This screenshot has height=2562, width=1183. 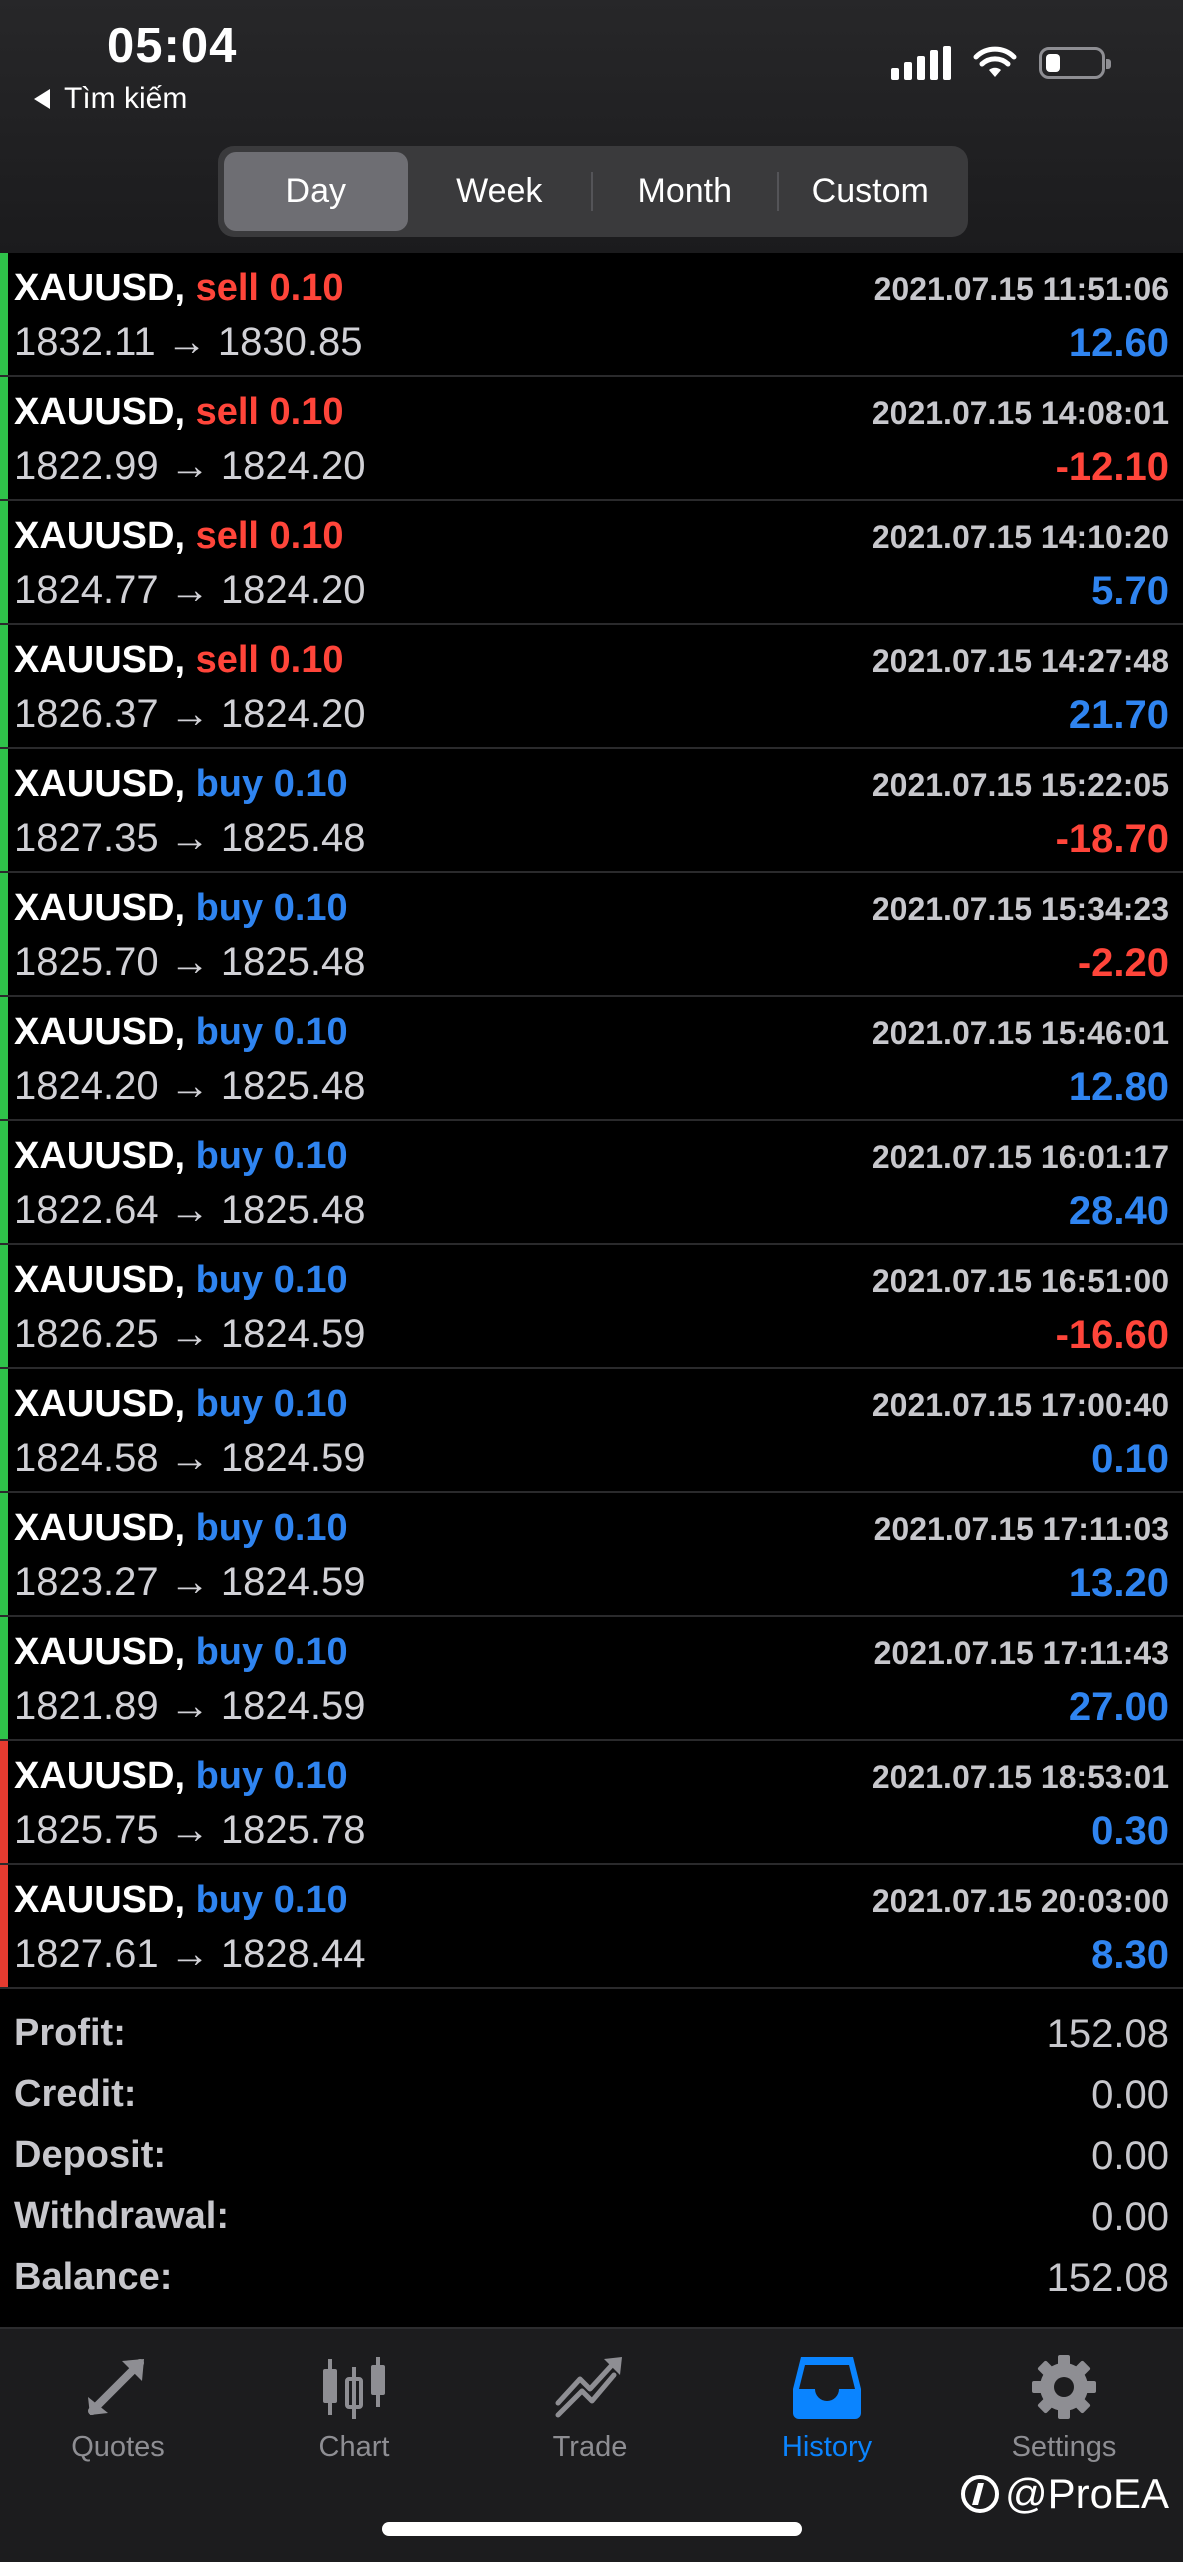 I want to click on open-price: 1832.11, so click(x=85, y=342).